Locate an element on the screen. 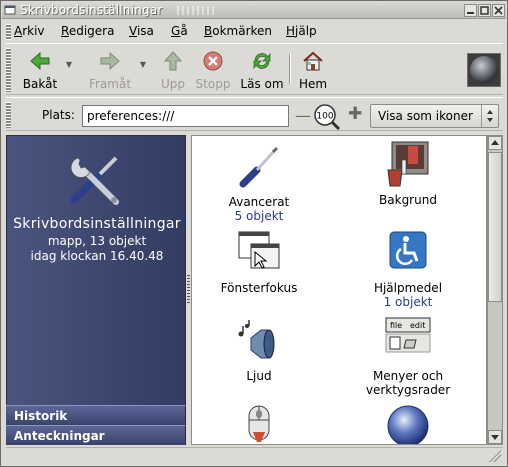 The height and width of the screenshot is (467, 508). item-ljud: Ljud is located at coordinates (259, 349).